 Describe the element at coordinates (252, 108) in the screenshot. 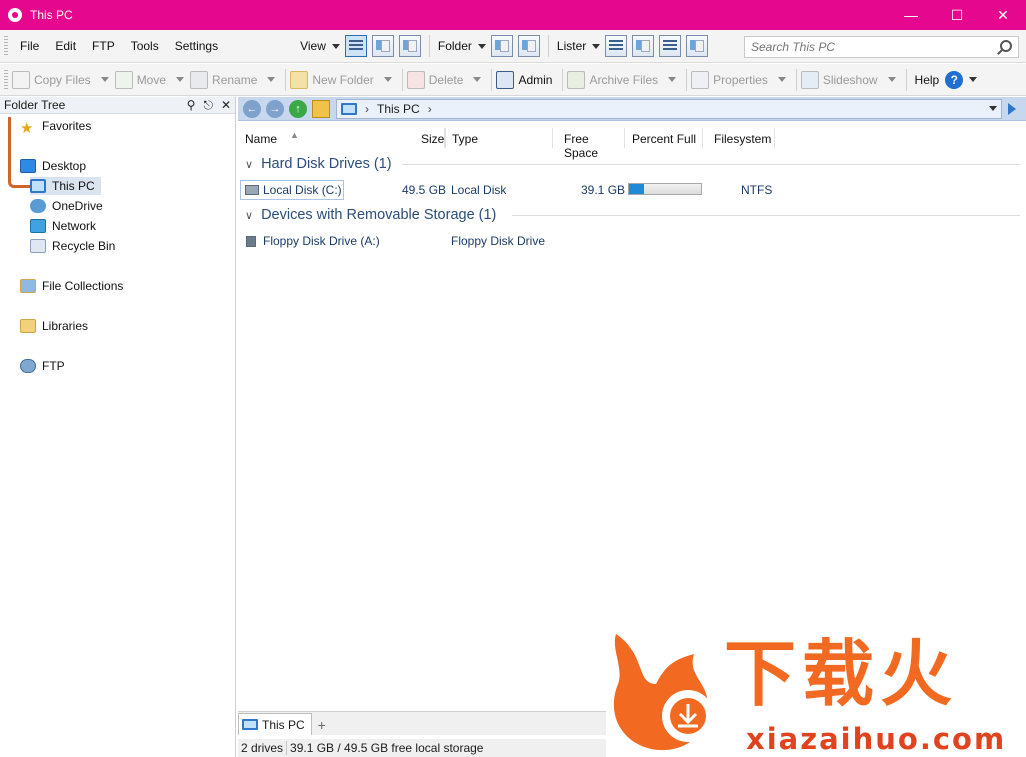

I see `back-arrow-icon: ←` at that location.